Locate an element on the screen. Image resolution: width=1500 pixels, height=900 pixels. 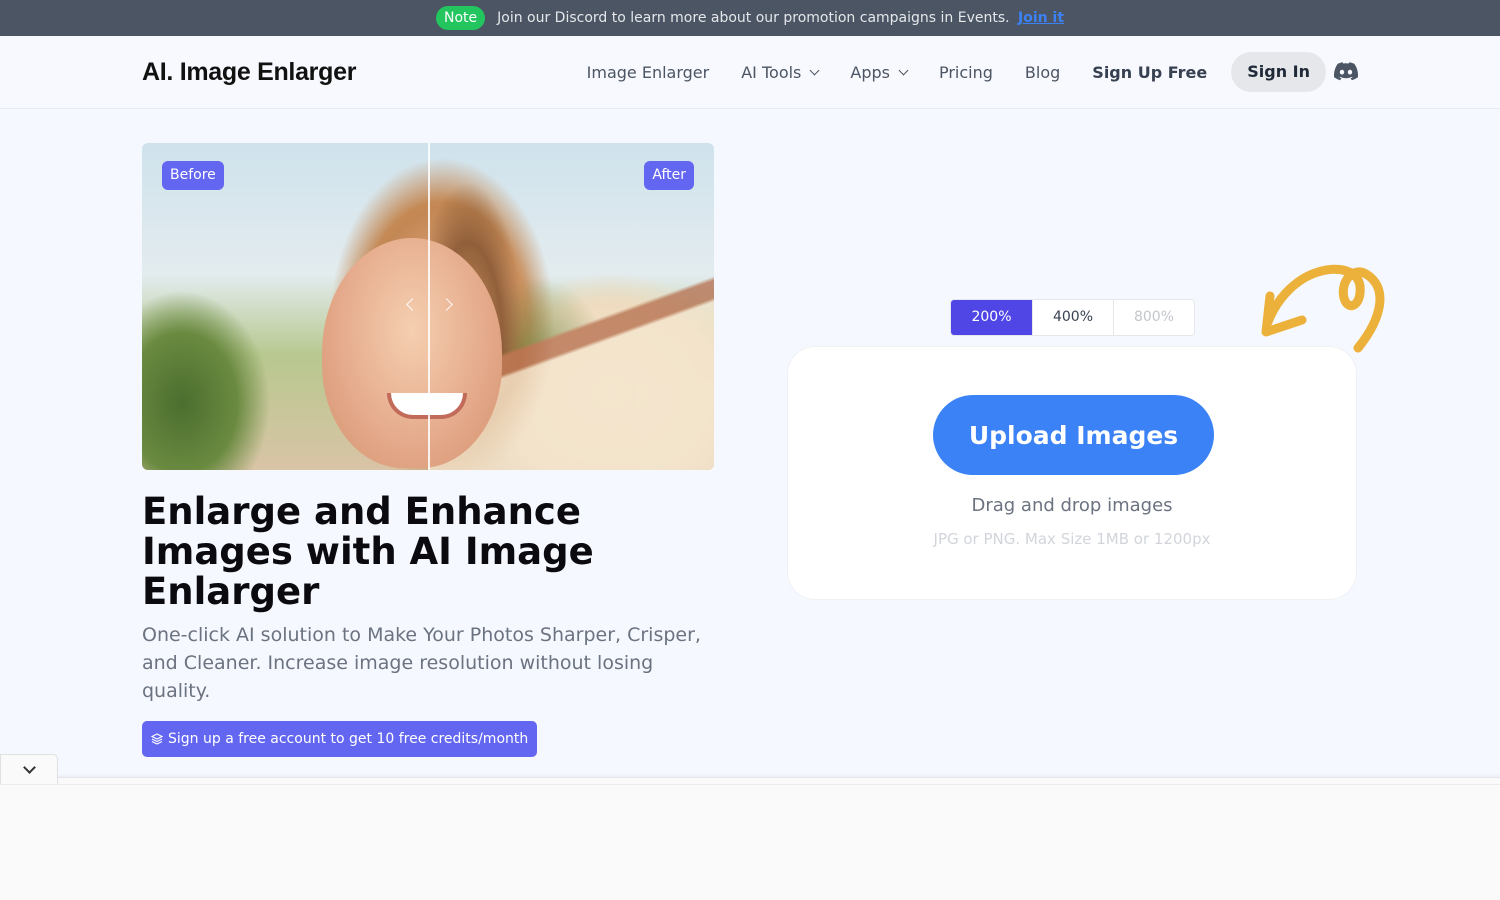
scale-400-button: 400% is located at coordinates (1072, 317).